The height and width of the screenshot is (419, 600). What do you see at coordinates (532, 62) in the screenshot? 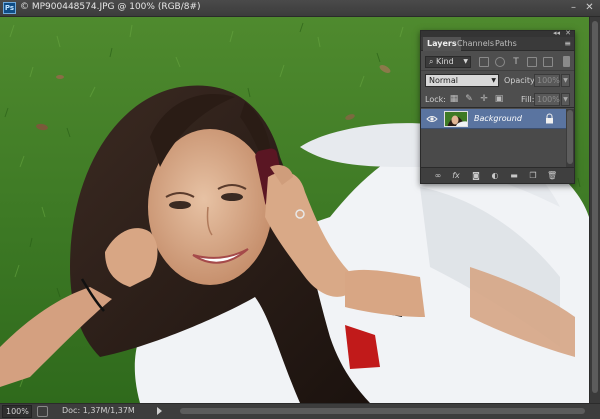
I see `shape-filter-icon` at bounding box center [532, 62].